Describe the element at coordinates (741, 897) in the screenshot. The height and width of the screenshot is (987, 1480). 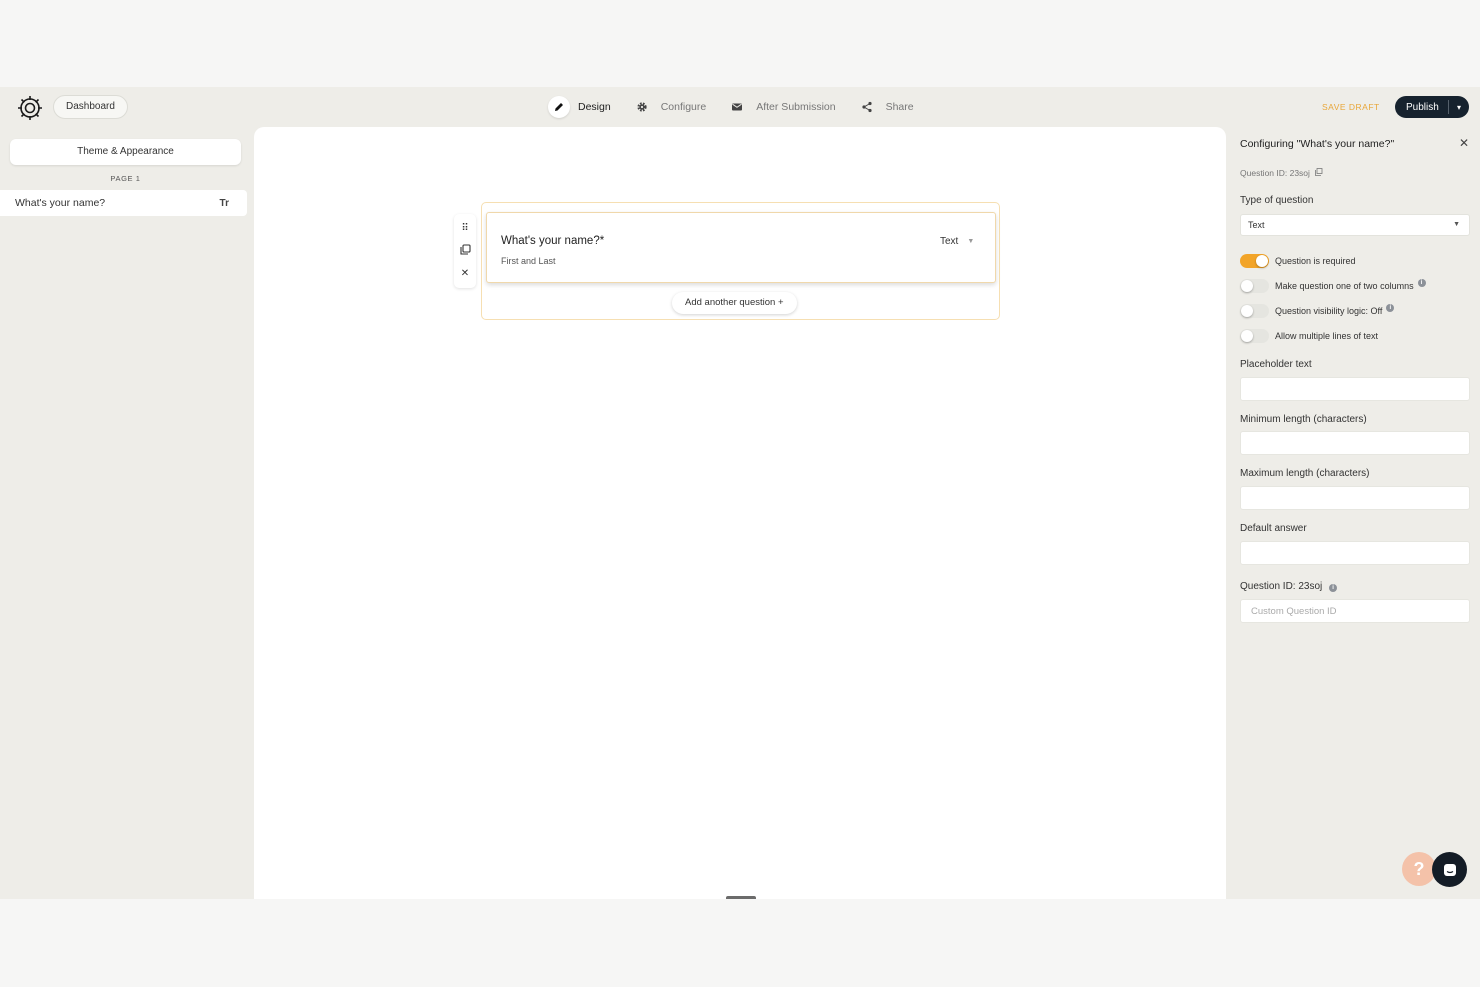
I see `scroll-handle` at that location.